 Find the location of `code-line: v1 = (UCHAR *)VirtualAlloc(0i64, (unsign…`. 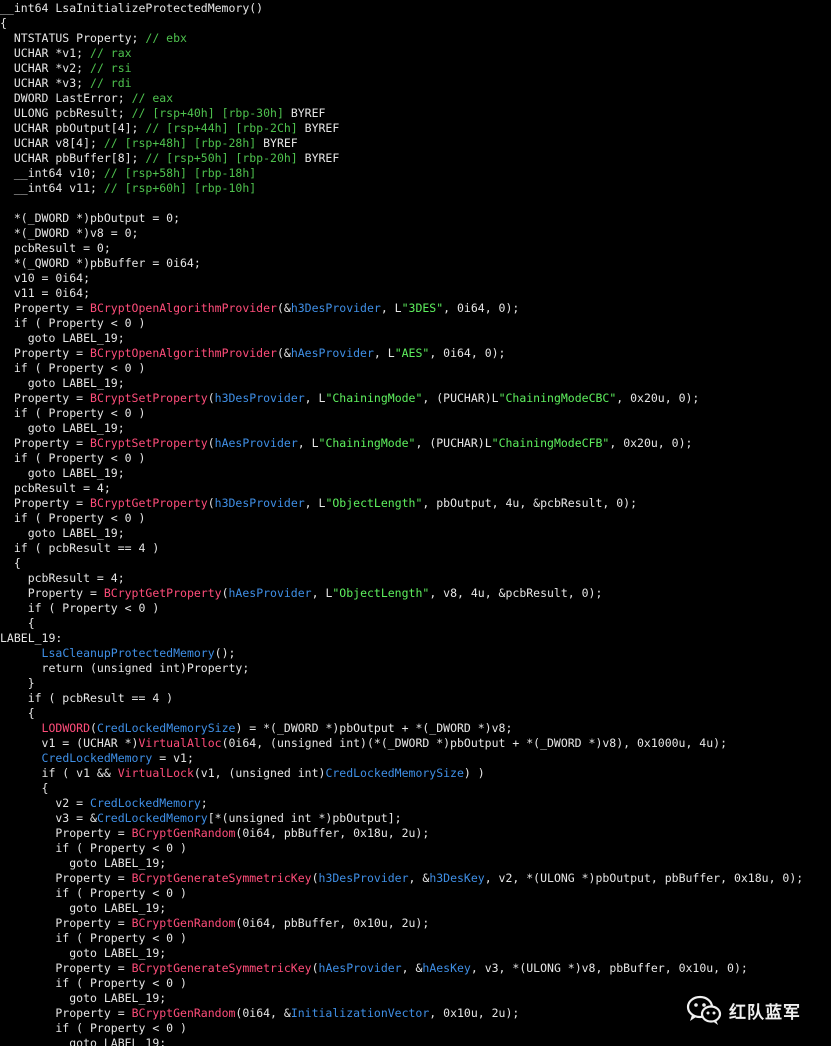

code-line: v1 = (UCHAR *)VirtualAlloc(0i64, (unsign… is located at coordinates (415, 743).